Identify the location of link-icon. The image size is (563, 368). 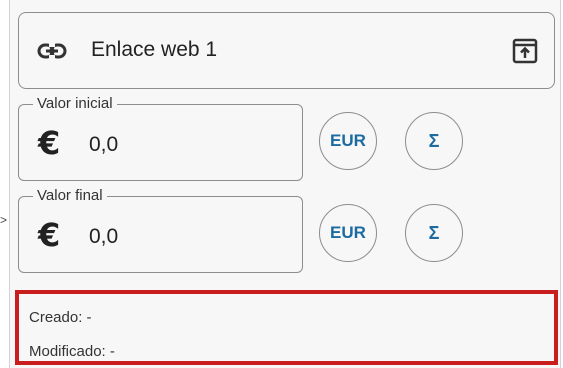
(52, 51).